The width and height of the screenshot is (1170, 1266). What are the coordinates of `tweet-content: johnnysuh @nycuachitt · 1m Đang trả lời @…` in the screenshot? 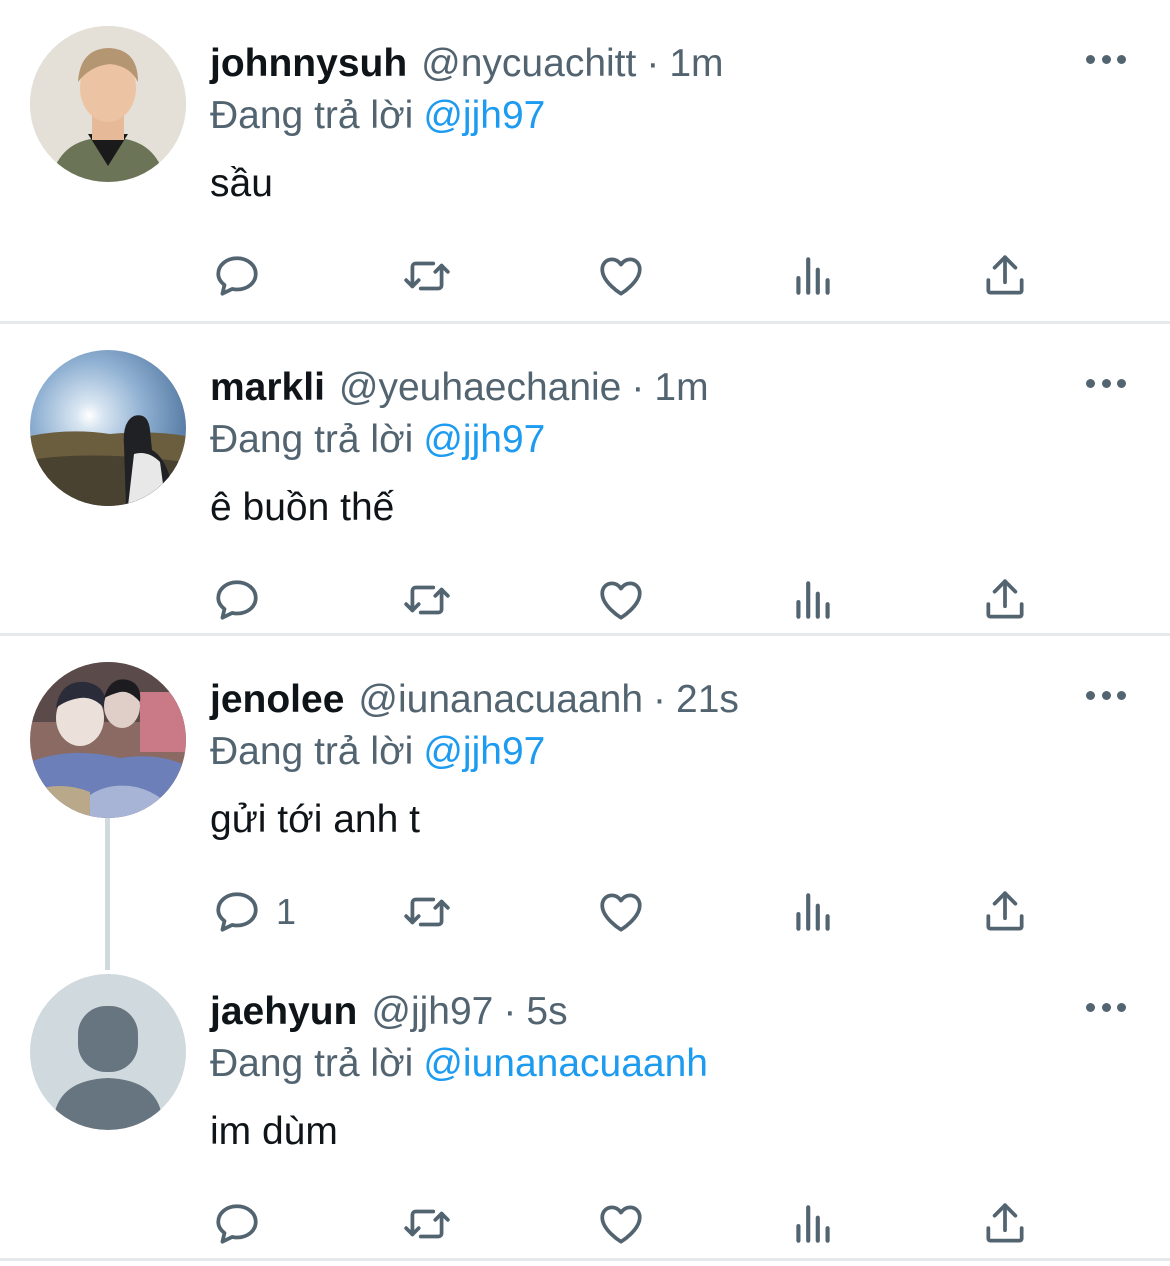 It's located at (690, 124).